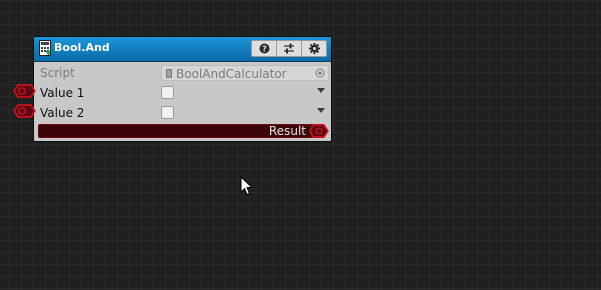  What do you see at coordinates (82, 47) in the screenshot?
I see `node-title: Bool.And` at bounding box center [82, 47].